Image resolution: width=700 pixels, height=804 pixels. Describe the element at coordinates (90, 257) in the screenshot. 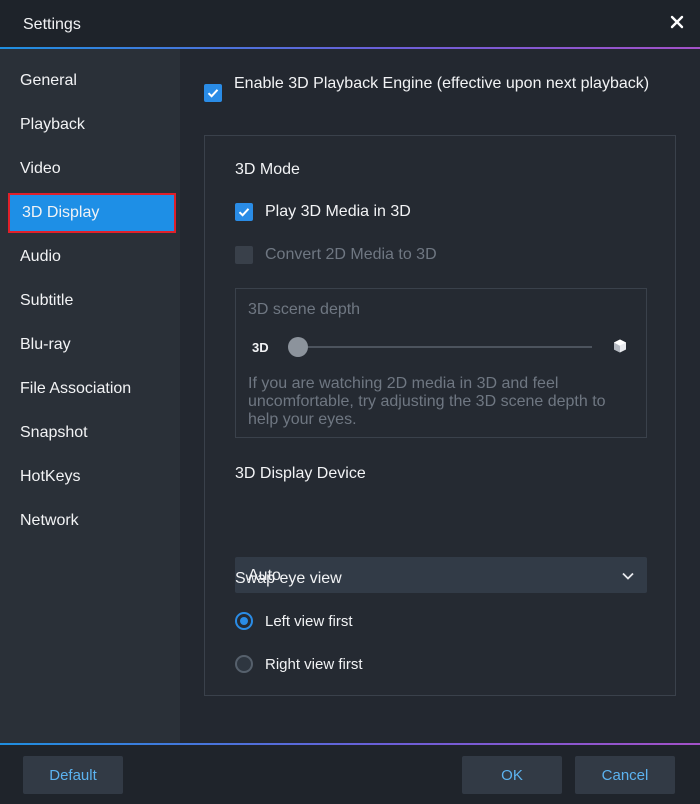

I see `sidebar-item-audio: Audio` at that location.